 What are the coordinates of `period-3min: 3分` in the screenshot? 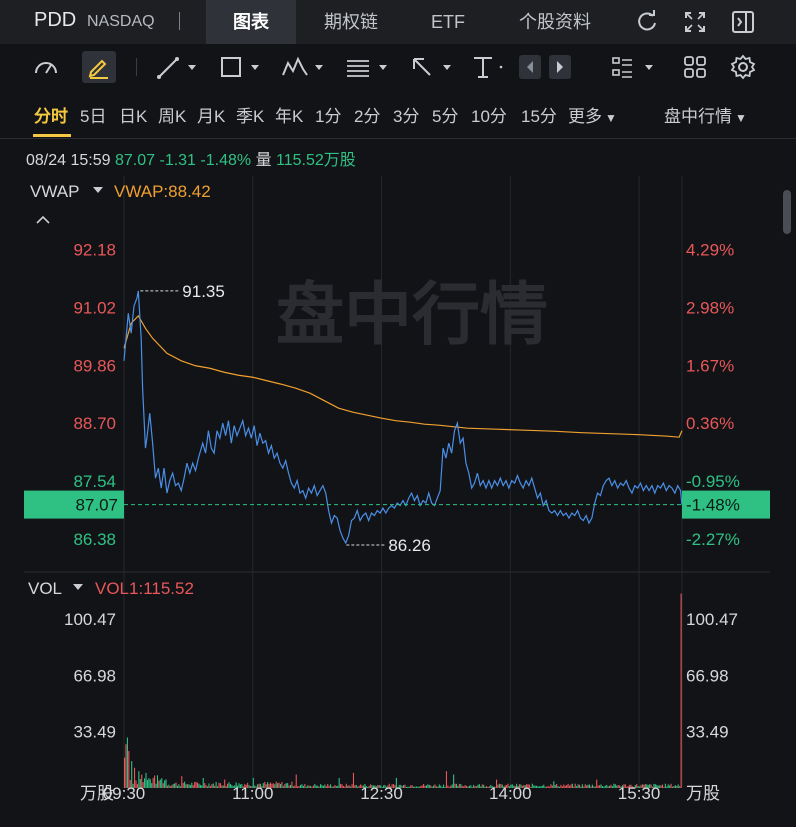 It's located at (406, 114).